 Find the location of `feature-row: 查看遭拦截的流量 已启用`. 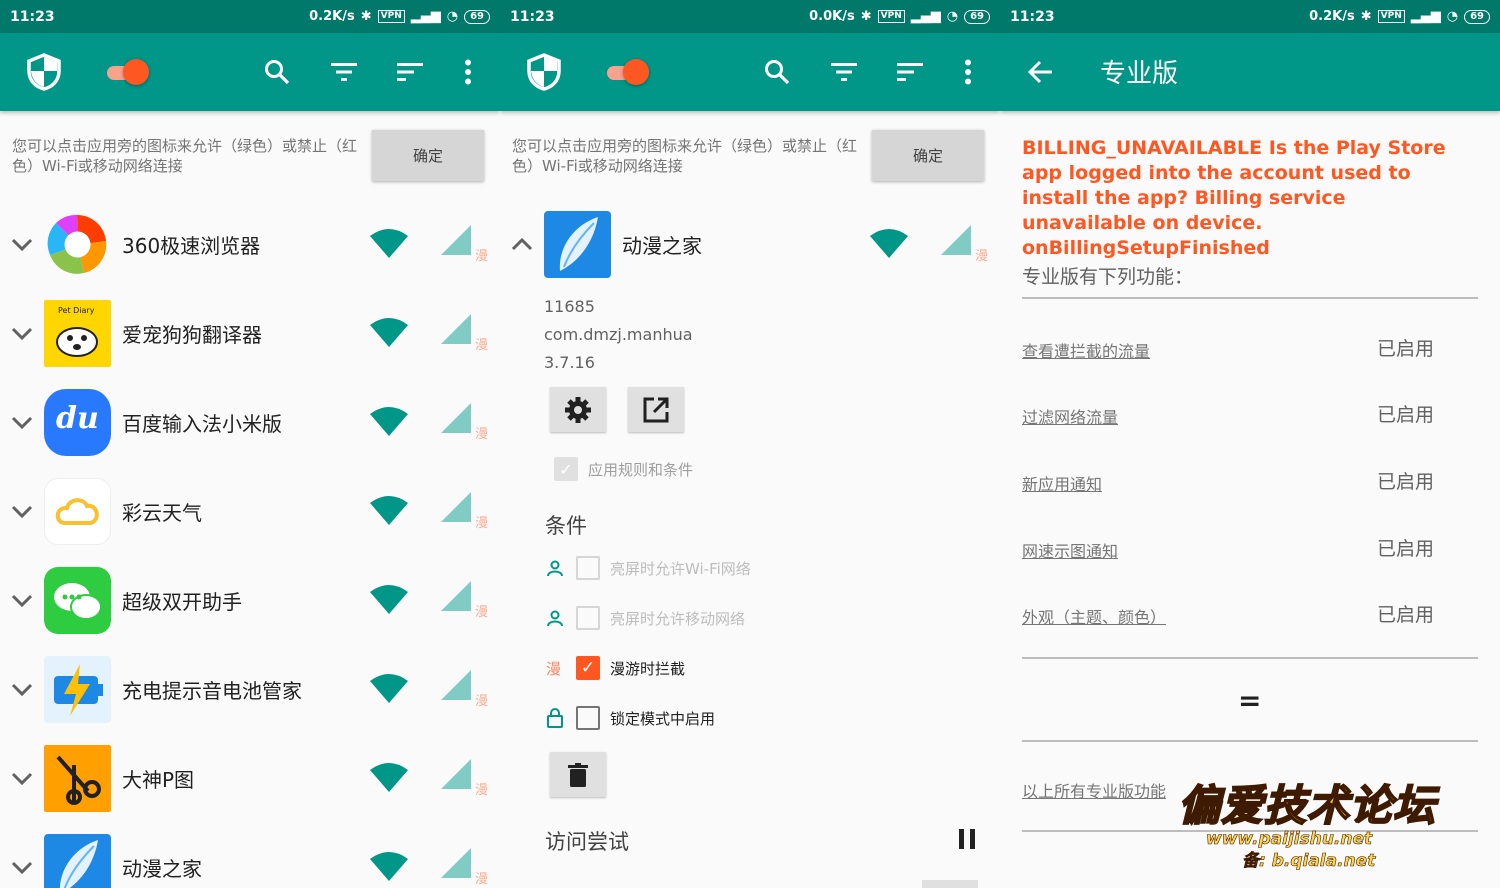

feature-row: 查看遭拦截的流量 已启用 is located at coordinates (1250, 352).